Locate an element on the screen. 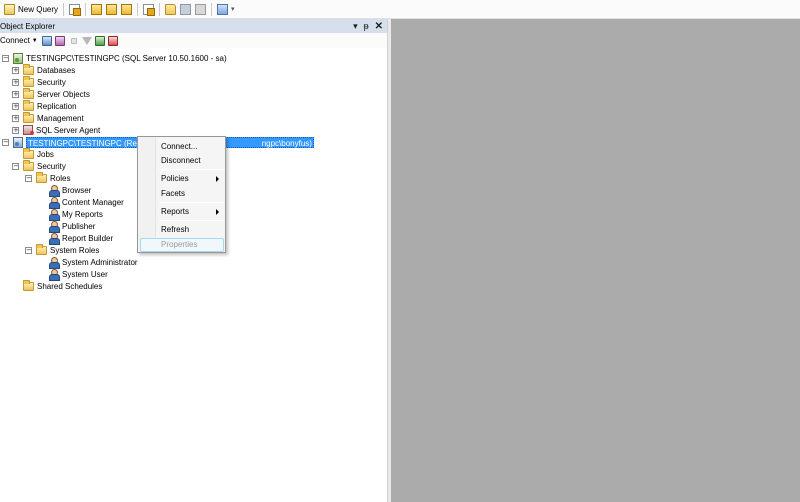  tree-node-server-objects: + Server Objects is located at coordinates (51, 93).